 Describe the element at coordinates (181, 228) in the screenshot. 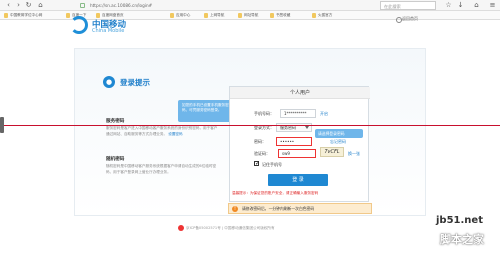

I see `police-badge-icon` at that location.